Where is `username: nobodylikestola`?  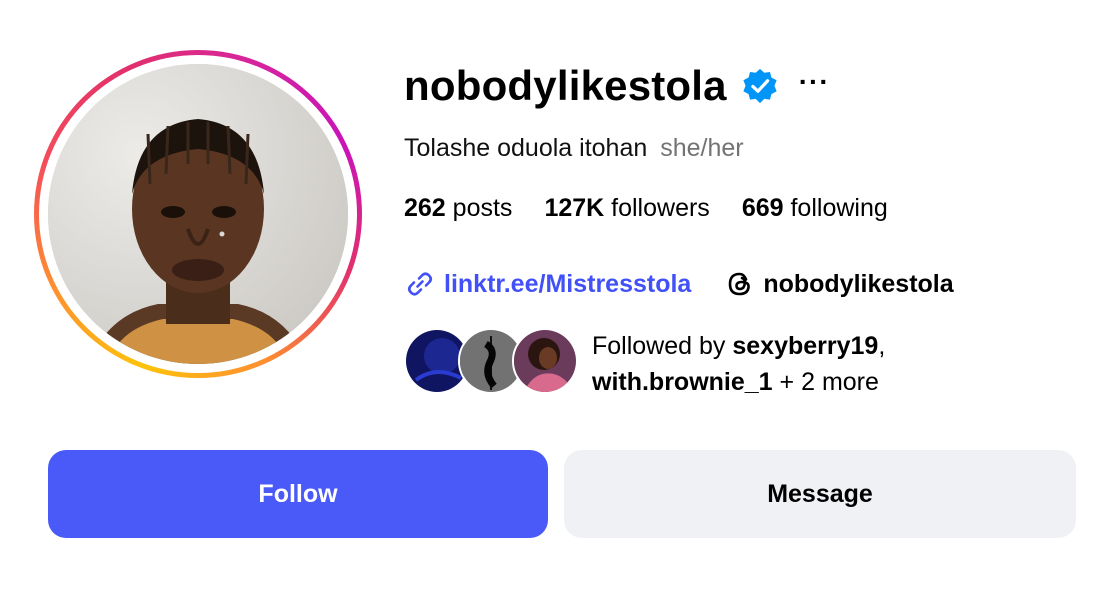 username: nobodylikestola is located at coordinates (565, 85).